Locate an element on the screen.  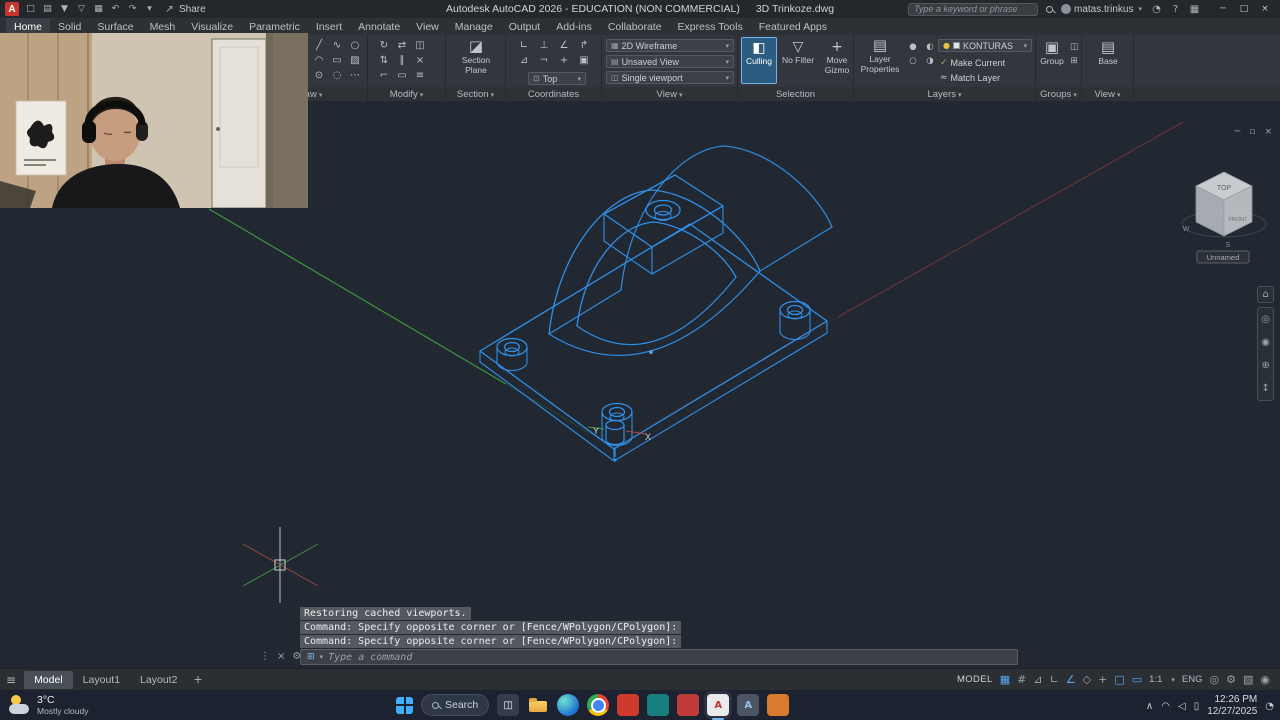
layer-state-layer-lock: ◑ is located at coordinates (930, 61).